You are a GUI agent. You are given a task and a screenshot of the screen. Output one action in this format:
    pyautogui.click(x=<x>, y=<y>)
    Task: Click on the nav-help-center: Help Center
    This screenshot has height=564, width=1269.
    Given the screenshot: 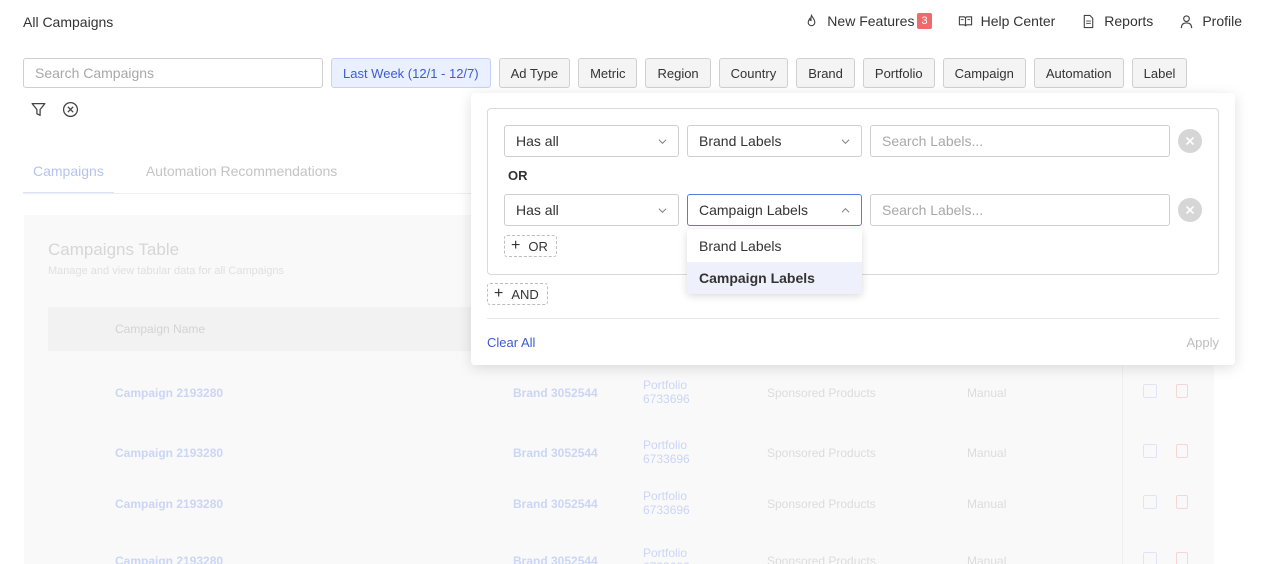 What is the action you would take?
    pyautogui.click(x=1007, y=21)
    